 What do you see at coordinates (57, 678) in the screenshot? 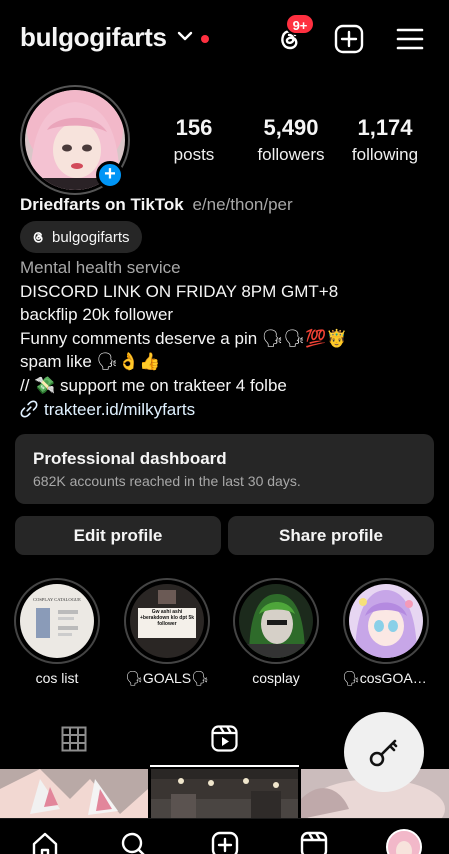
I see `highlight-label: cos list` at bounding box center [57, 678].